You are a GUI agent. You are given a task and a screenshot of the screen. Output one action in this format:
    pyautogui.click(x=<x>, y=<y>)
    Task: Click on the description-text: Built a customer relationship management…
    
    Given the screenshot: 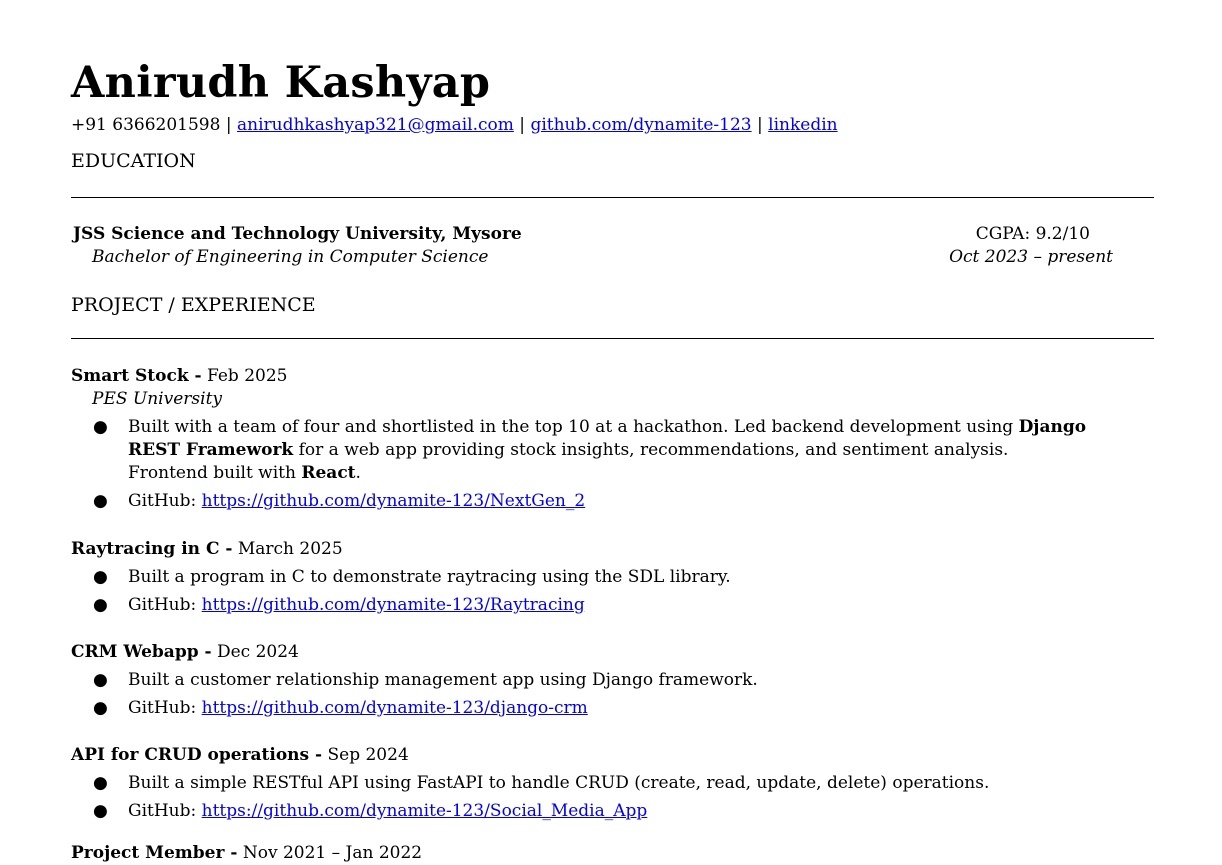 What is the action you would take?
    pyautogui.click(x=443, y=680)
    